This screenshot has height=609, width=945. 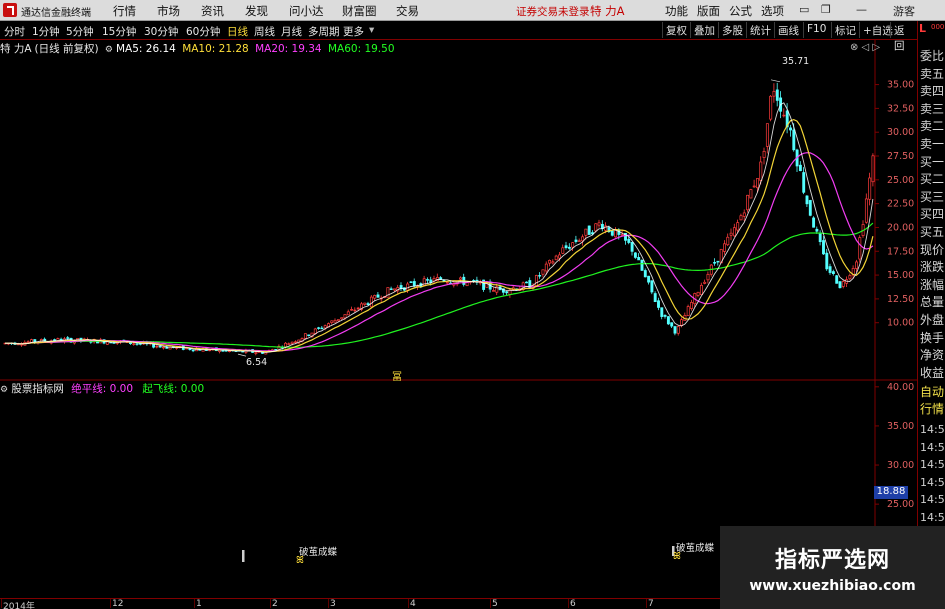 What do you see at coordinates (832, 567) in the screenshot?
I see `watermark: 指标严选网 www.xuezhibiao.com` at bounding box center [832, 567].